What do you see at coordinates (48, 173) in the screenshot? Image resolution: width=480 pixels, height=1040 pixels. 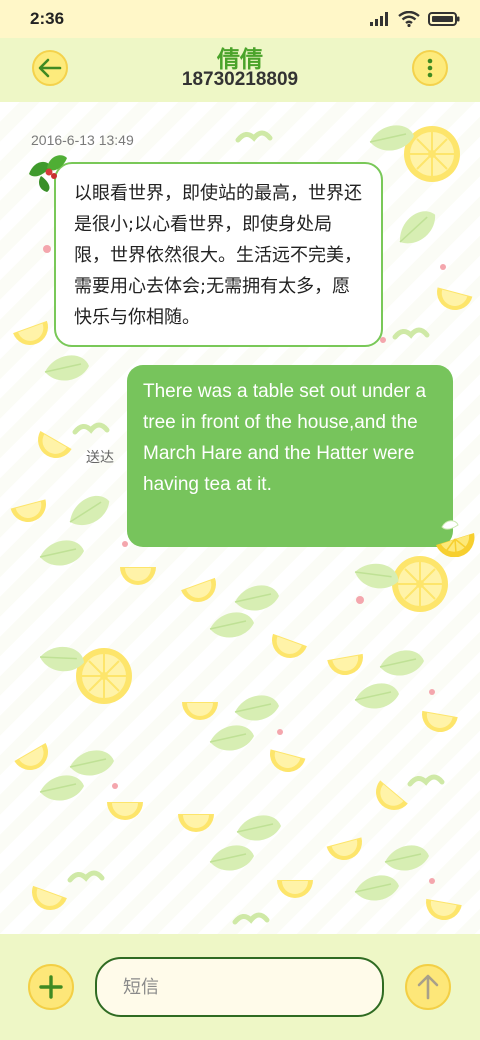 I see `holly-leaf-icon` at bounding box center [48, 173].